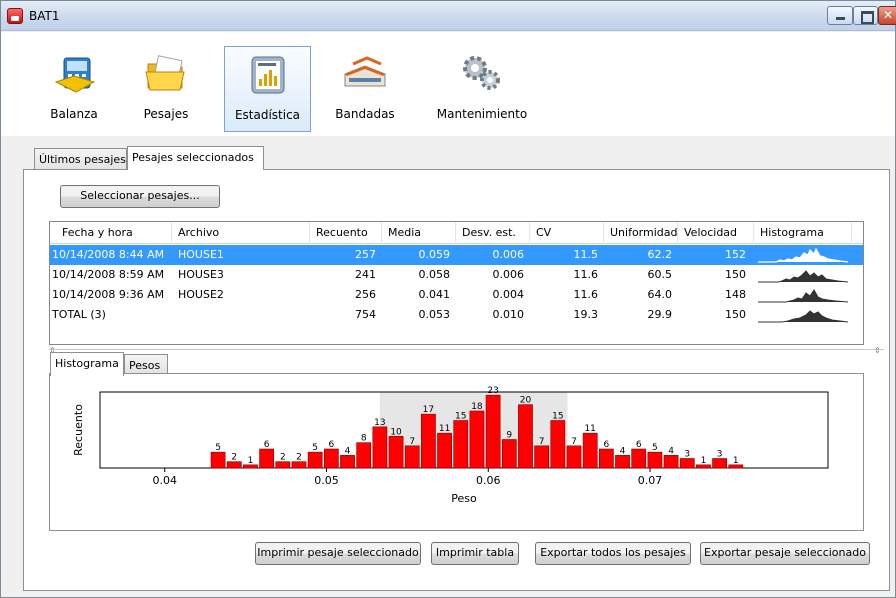 This screenshot has height=598, width=896. What do you see at coordinates (456, 315) in the screenshot?
I see `table-row: TOTAL (3) 754 0.053 0.010 19.3 29.9 150` at bounding box center [456, 315].